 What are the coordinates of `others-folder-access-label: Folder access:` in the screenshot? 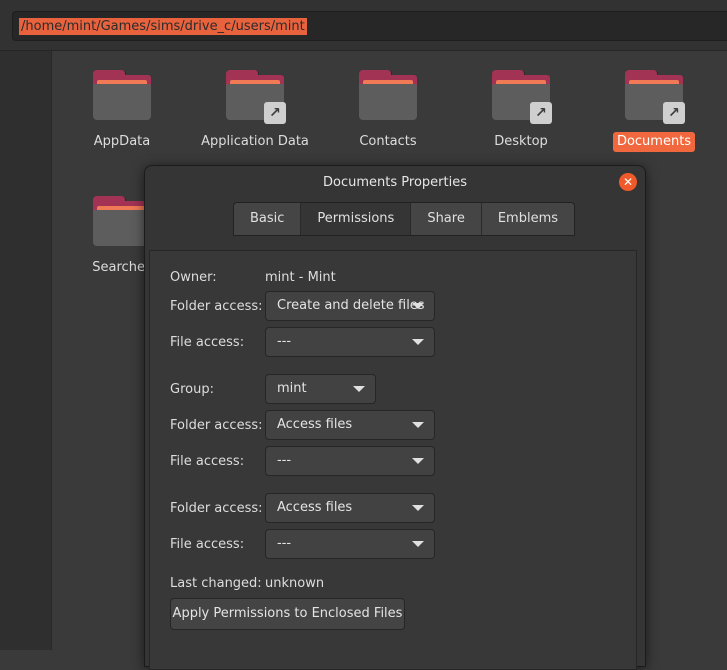 It's located at (216, 508).